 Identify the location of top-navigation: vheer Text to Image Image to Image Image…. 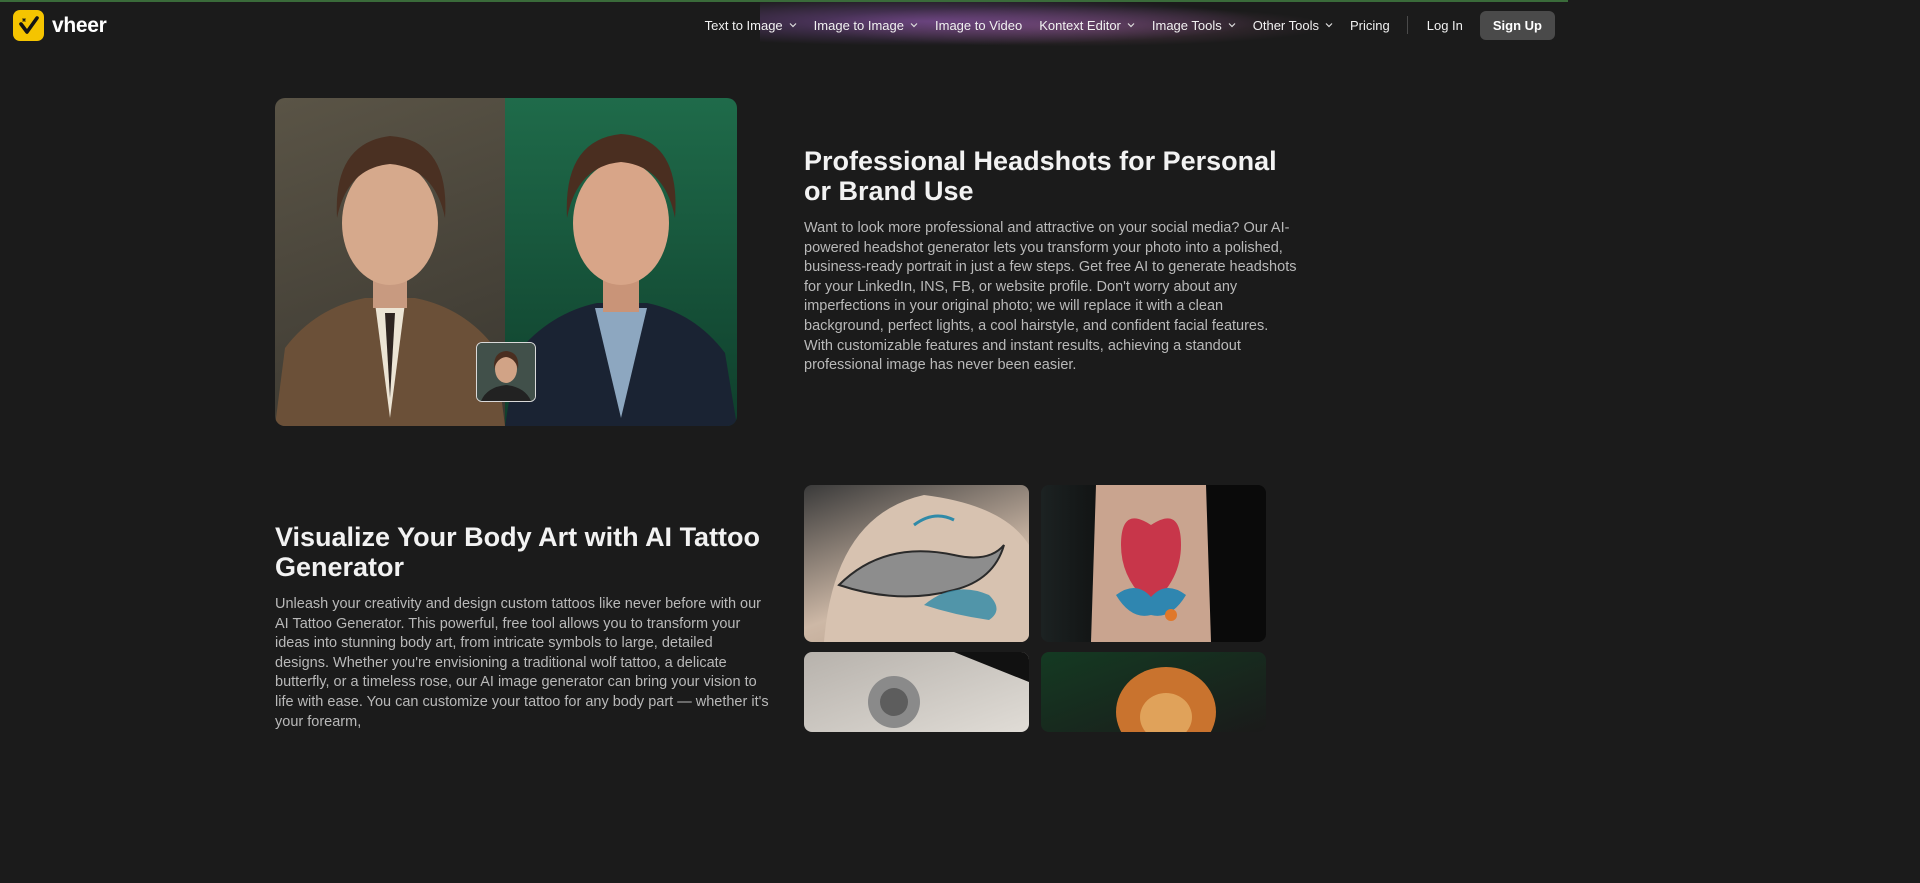
(784, 26).